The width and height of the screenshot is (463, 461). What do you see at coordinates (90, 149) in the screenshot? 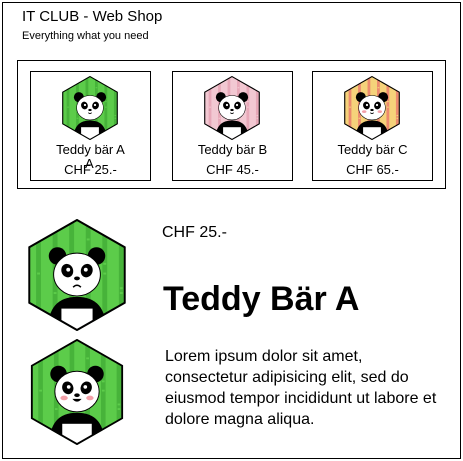
I see `product-name: Teddy bär A` at bounding box center [90, 149].